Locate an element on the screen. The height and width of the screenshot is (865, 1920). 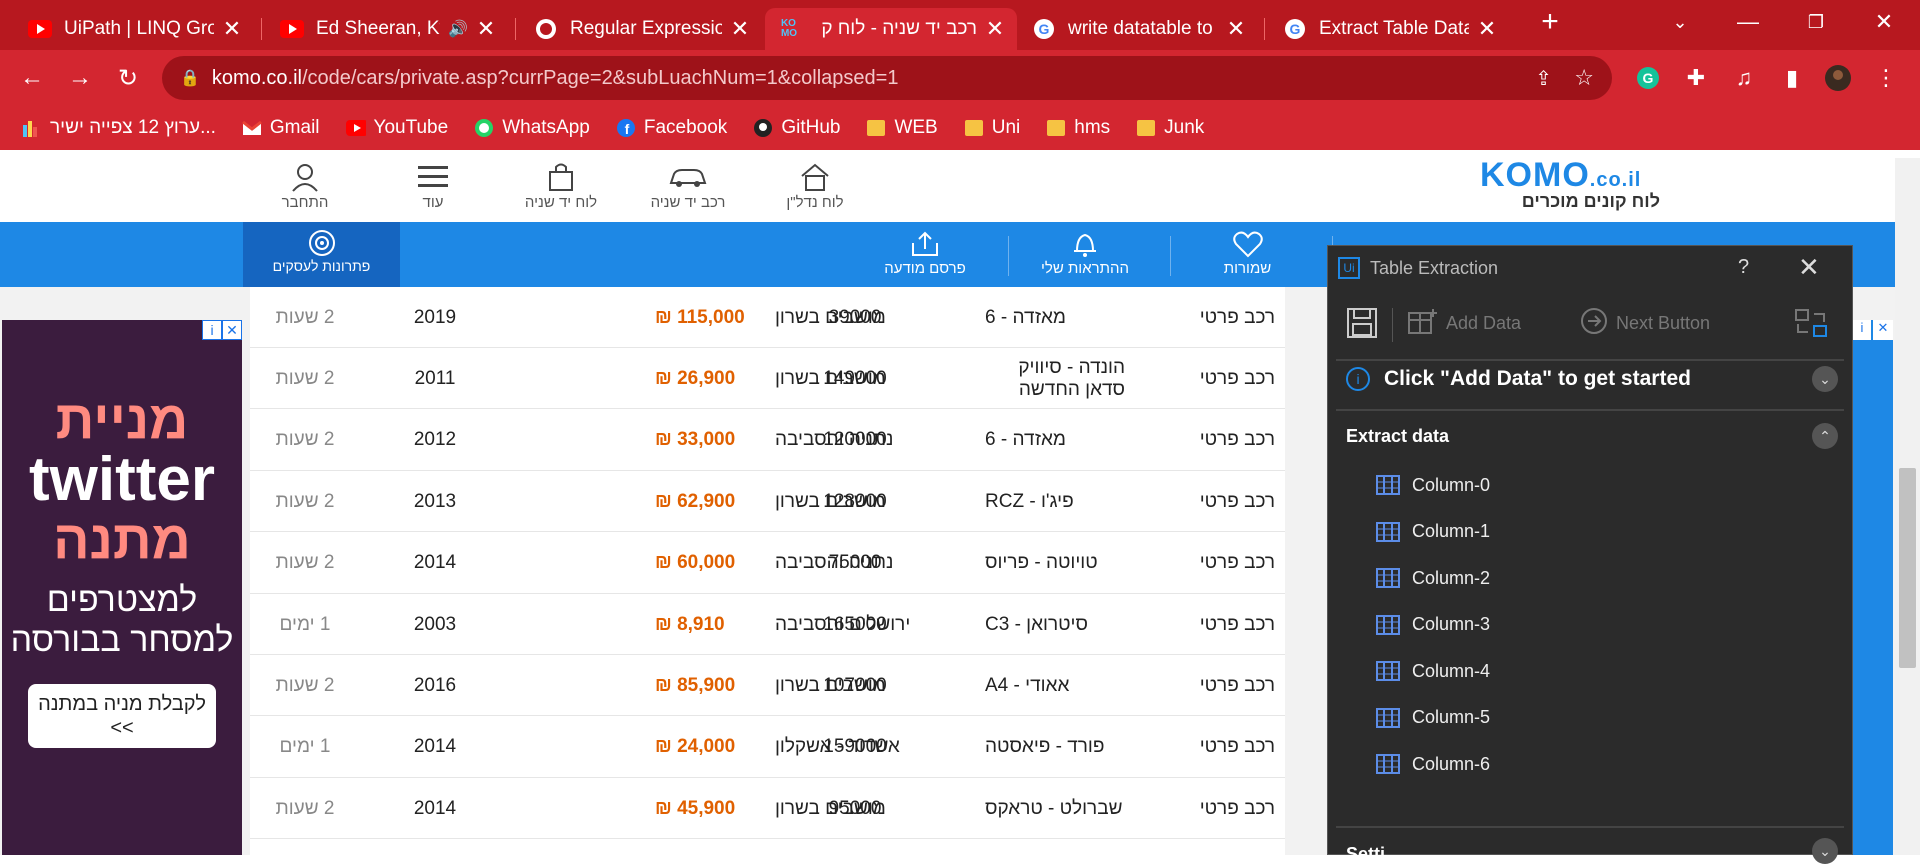
listing-year: 2014 is located at coordinates (435, 808).